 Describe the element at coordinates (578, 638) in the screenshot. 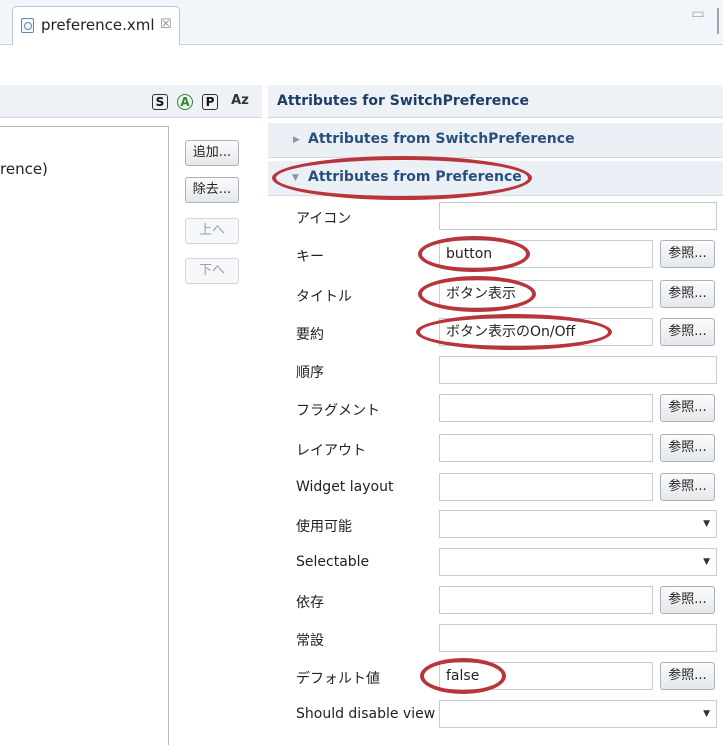

I see `persistent-field` at that location.